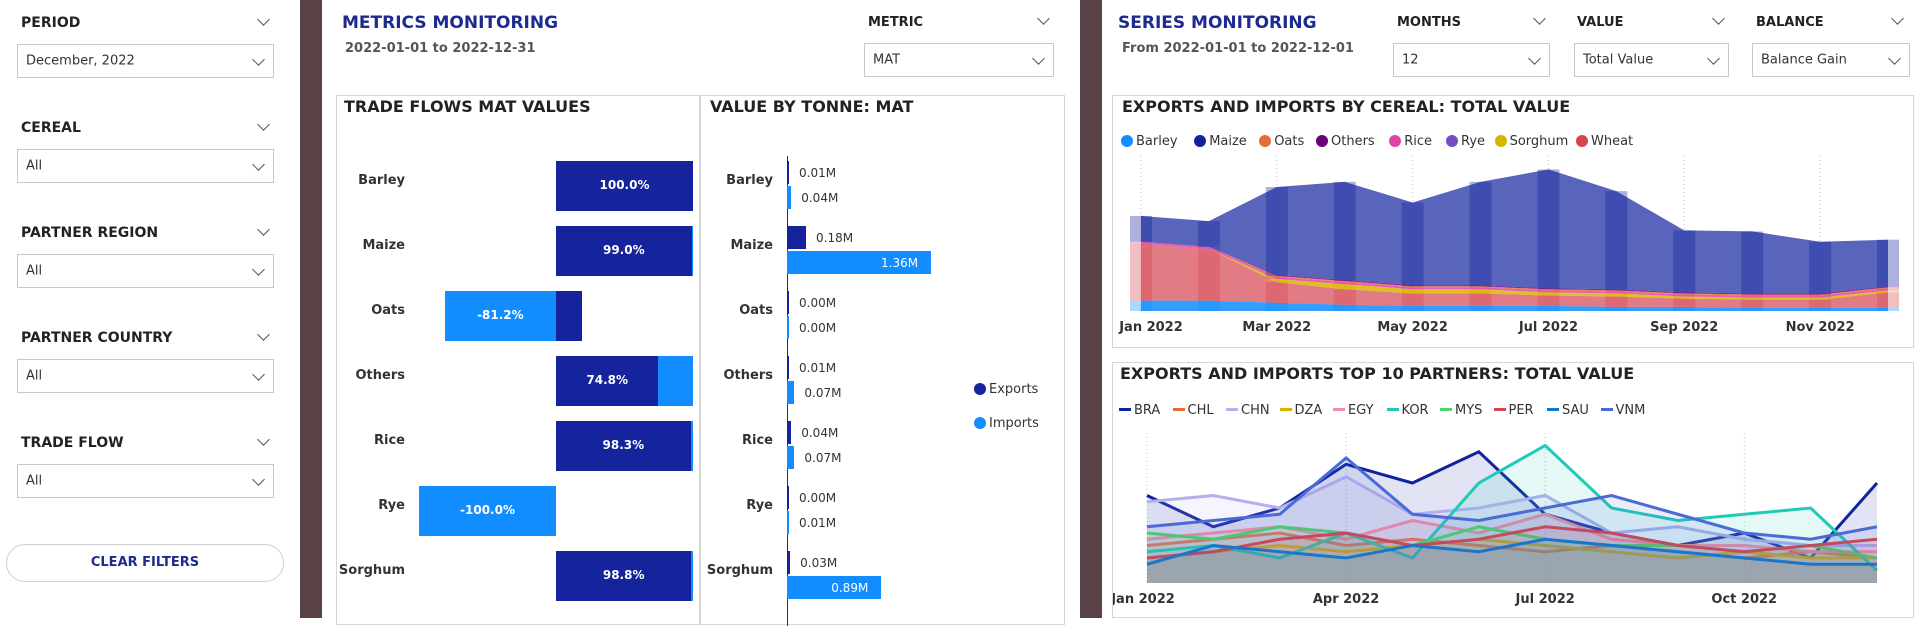 This screenshot has width=1924, height=626. What do you see at coordinates (1238, 48) in the screenshot?
I see `series-date-range: From 2022-01-01 to 2022-12-01` at bounding box center [1238, 48].